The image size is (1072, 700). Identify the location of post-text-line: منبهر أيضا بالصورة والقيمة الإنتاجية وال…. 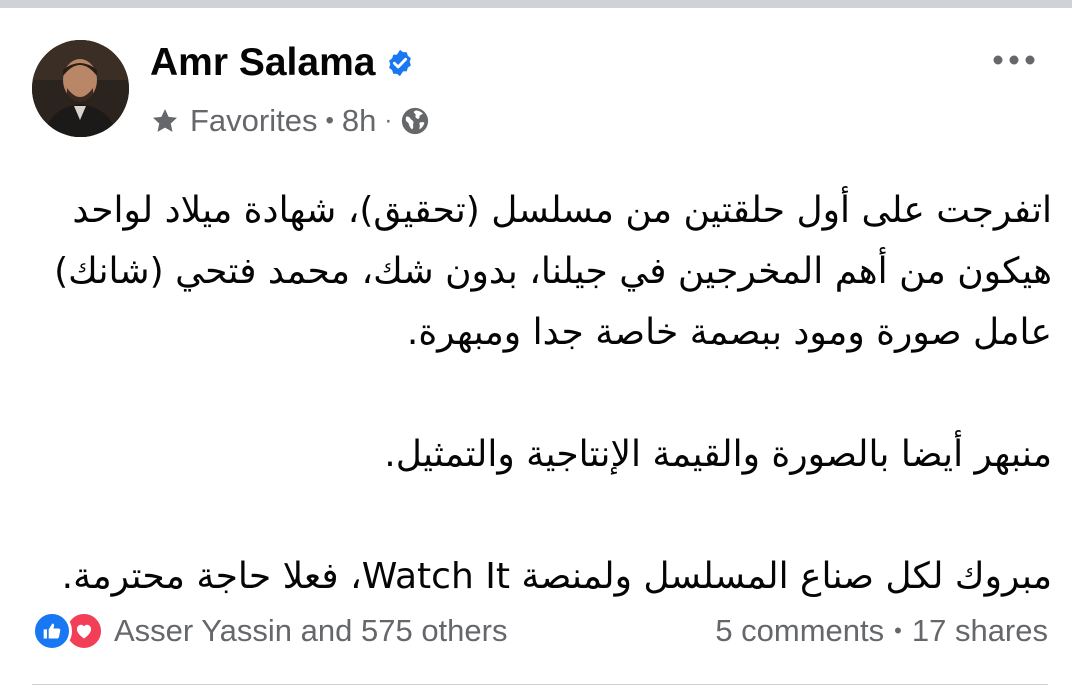
(718, 454).